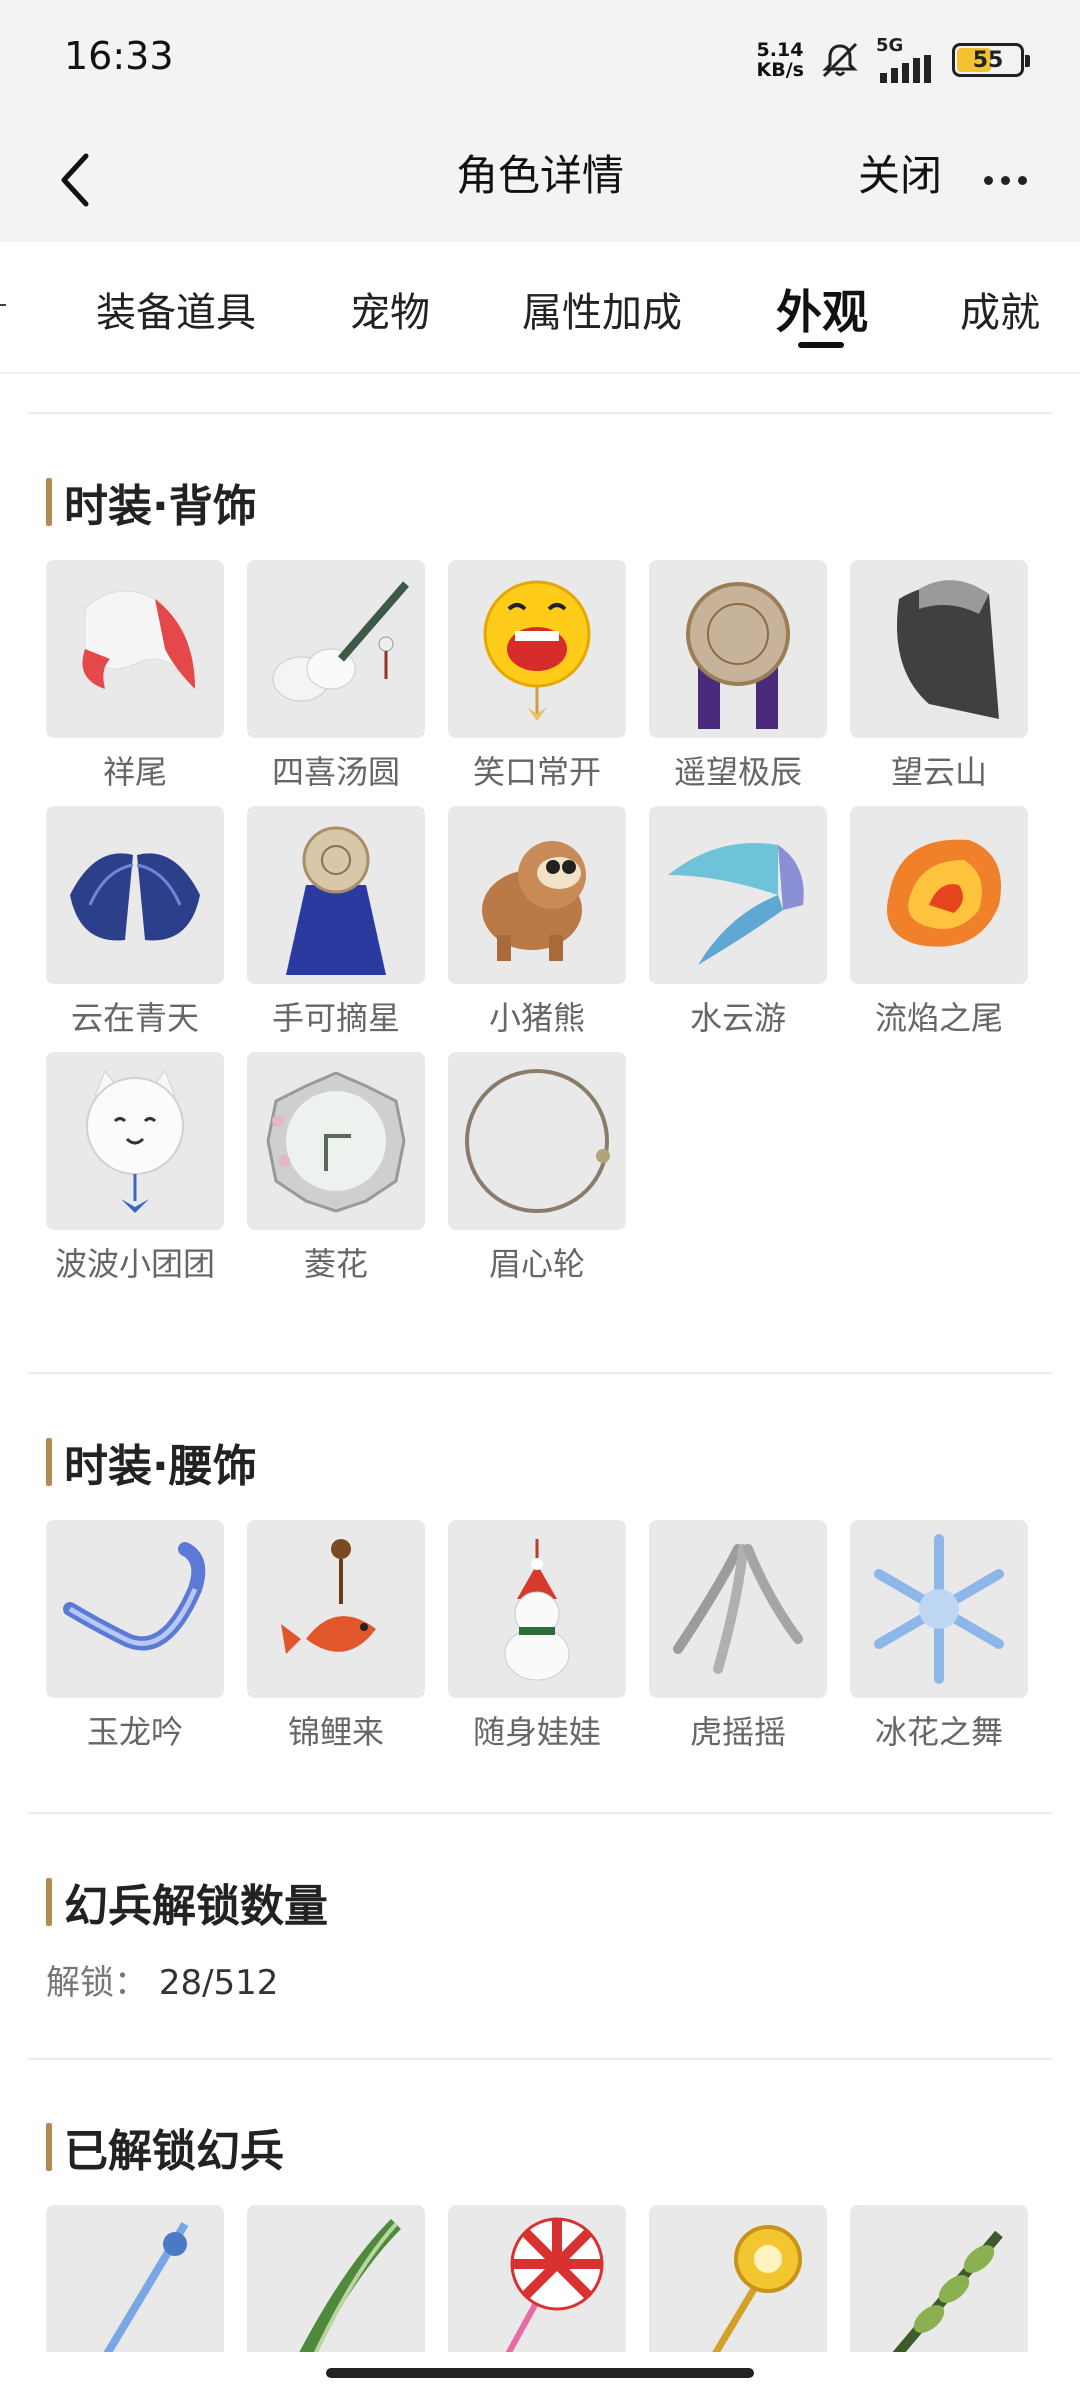 The image size is (1080, 2400). I want to click on battery-icon: 55, so click(991, 60).